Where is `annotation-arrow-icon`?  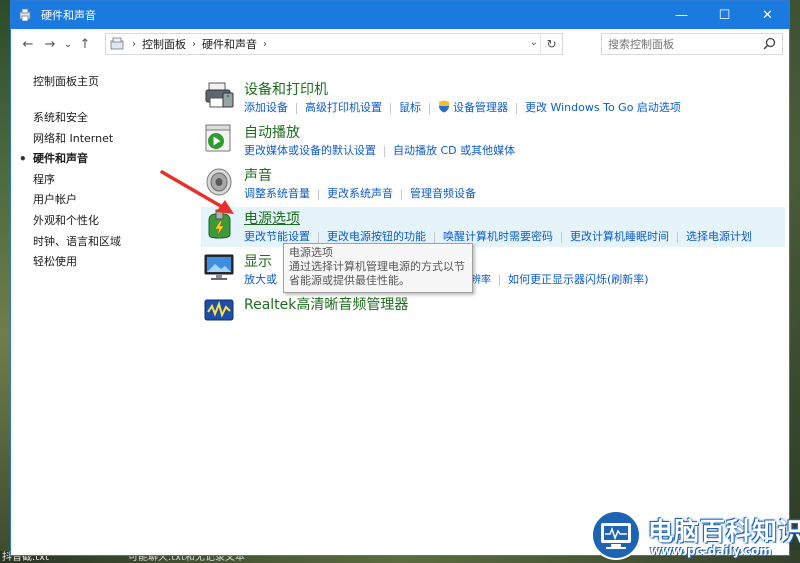 annotation-arrow-icon is located at coordinates (197, 192).